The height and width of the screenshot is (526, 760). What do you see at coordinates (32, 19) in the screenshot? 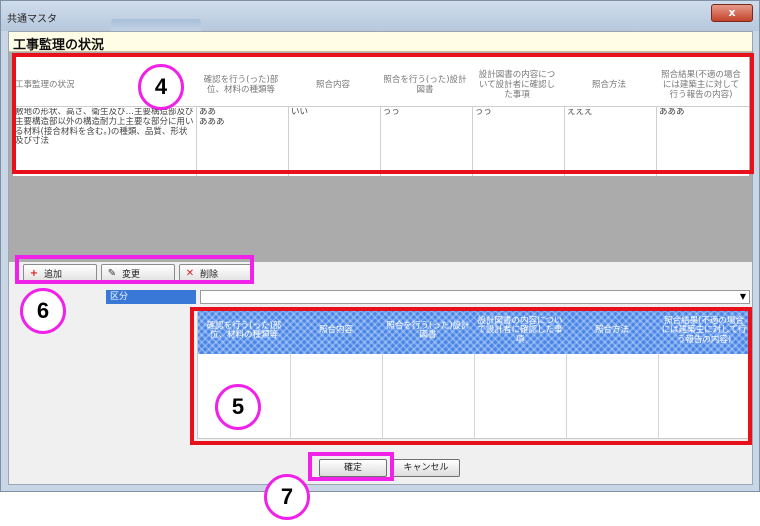
I see `window-title: 共通マスタ` at bounding box center [32, 19].